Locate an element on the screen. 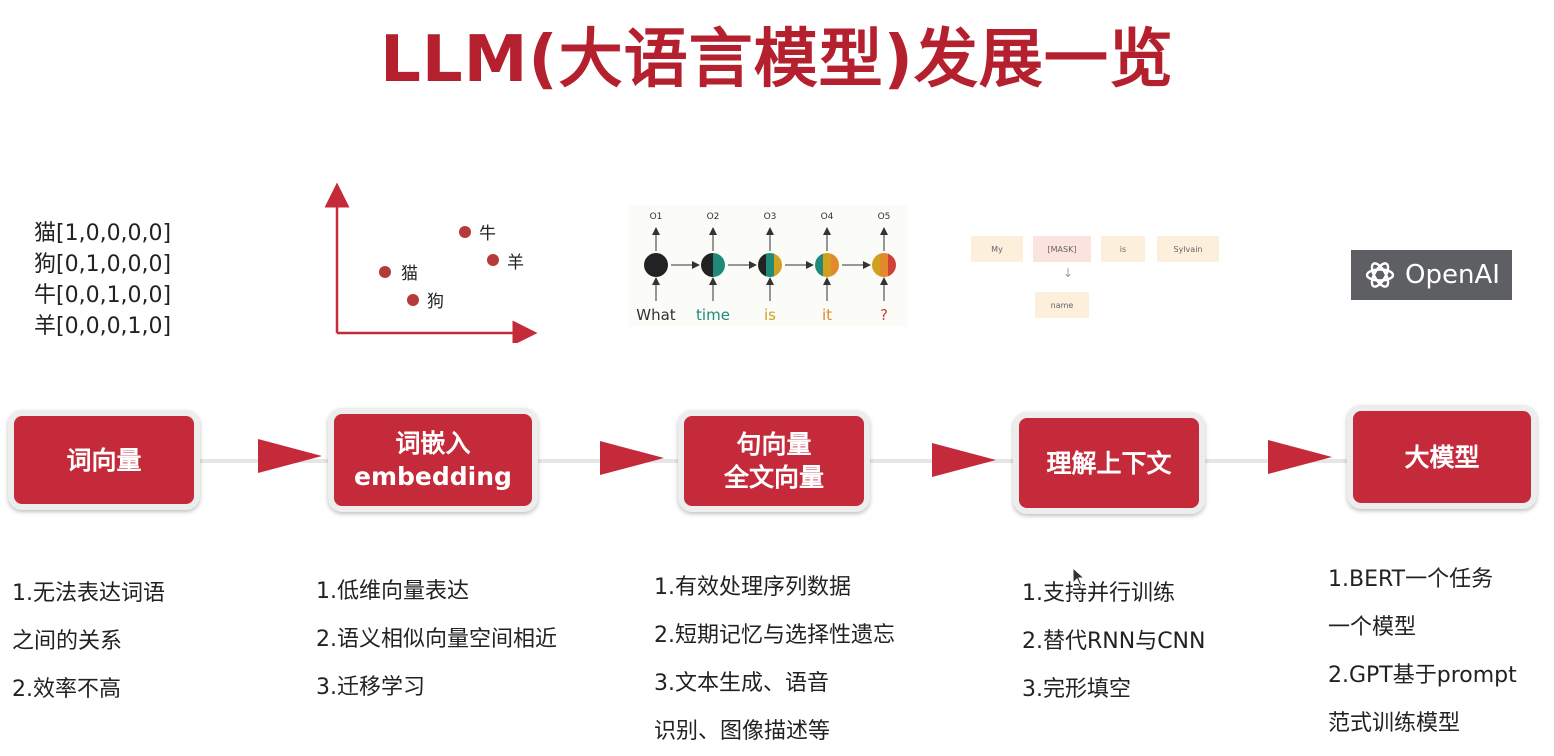  rnn-output-label: O3 is located at coordinates (770, 217).